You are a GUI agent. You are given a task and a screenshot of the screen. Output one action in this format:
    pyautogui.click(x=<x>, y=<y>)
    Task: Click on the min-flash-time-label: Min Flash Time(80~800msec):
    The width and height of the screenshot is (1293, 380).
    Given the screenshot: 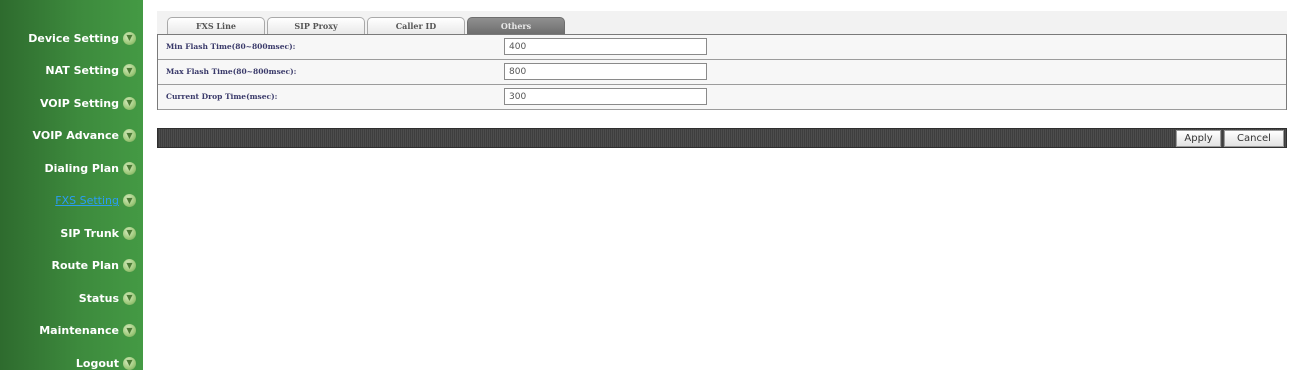 What is the action you would take?
    pyautogui.click(x=231, y=46)
    